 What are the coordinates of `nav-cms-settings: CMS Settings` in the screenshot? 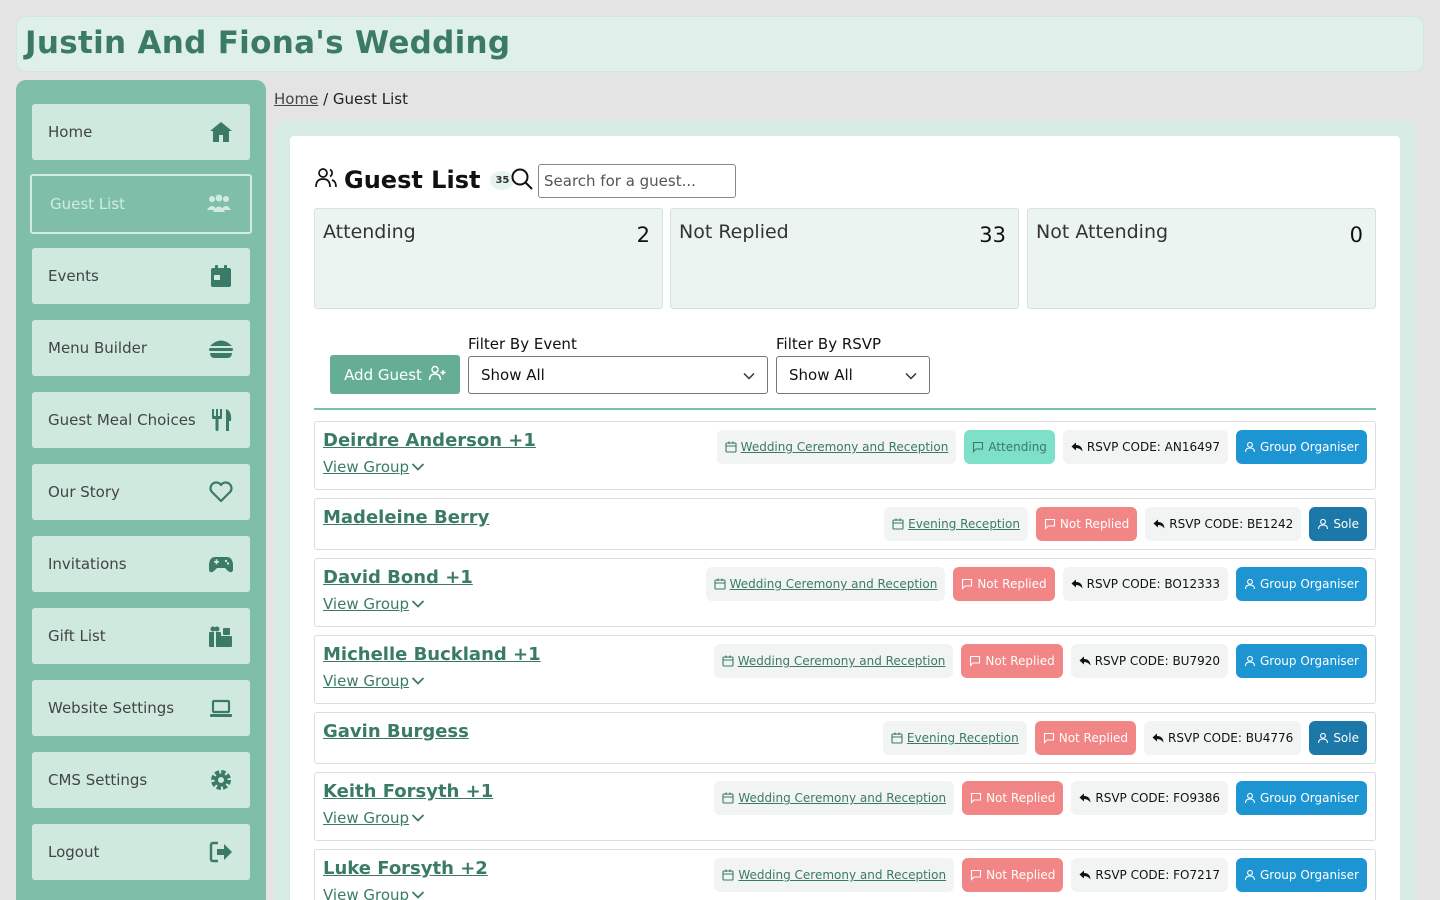 It's located at (141, 780).